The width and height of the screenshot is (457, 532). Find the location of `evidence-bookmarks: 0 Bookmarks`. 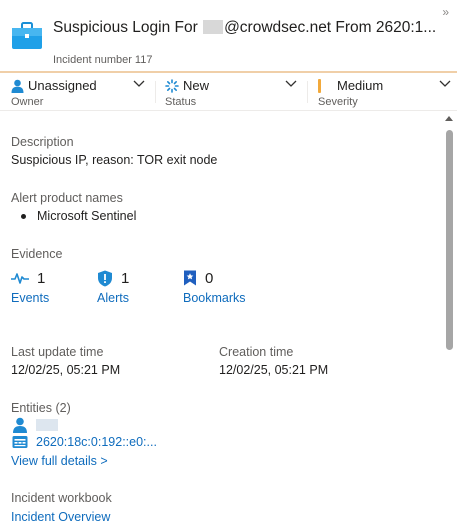

evidence-bookmarks: 0 Bookmarks is located at coordinates (214, 287).